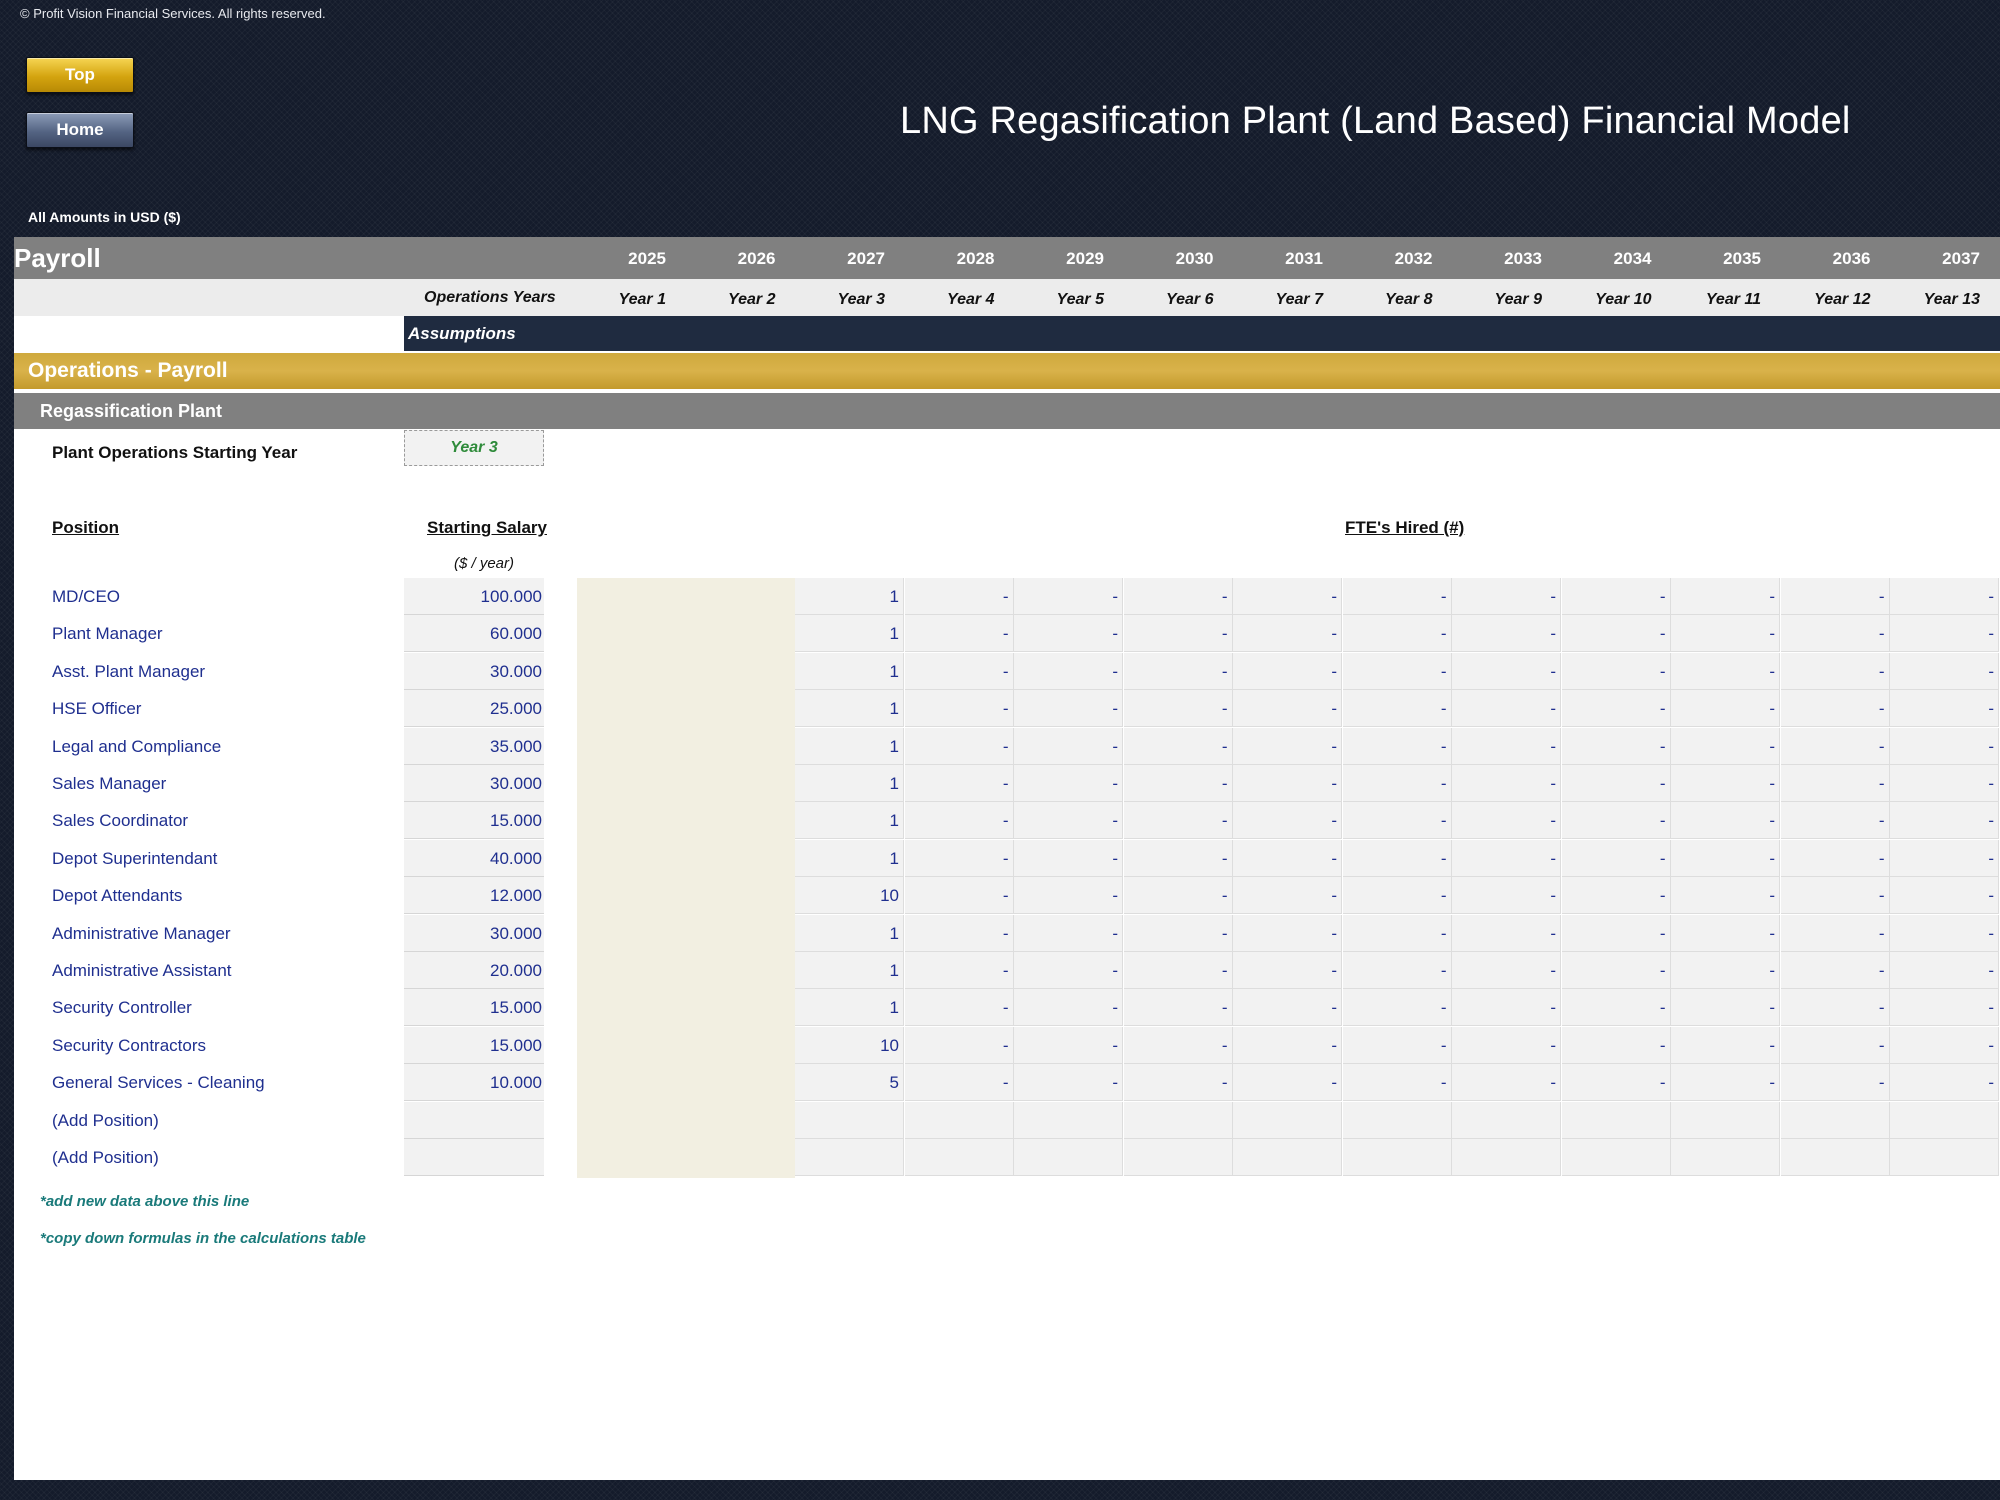 The image size is (2000, 1500). I want to click on position-name: Plant Manager, so click(107, 634).